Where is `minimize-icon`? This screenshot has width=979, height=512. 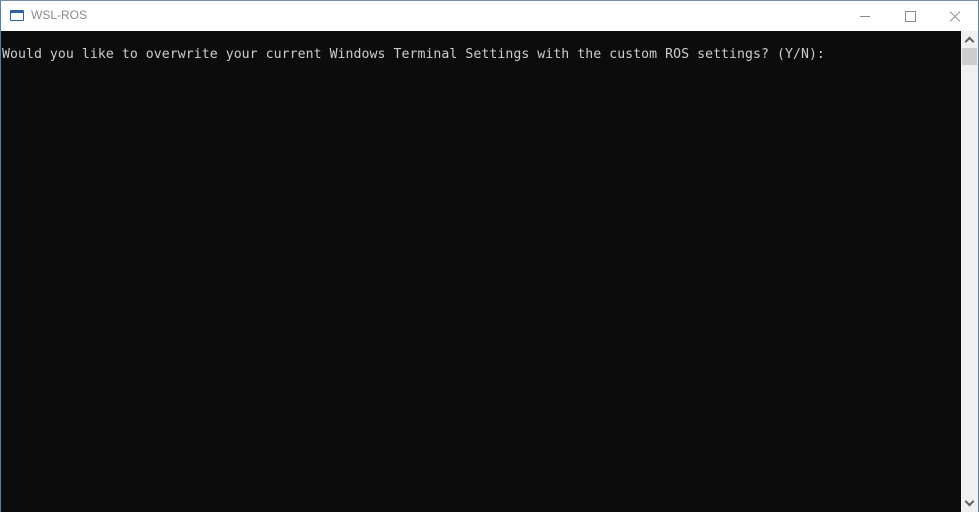
minimize-icon is located at coordinates (865, 16).